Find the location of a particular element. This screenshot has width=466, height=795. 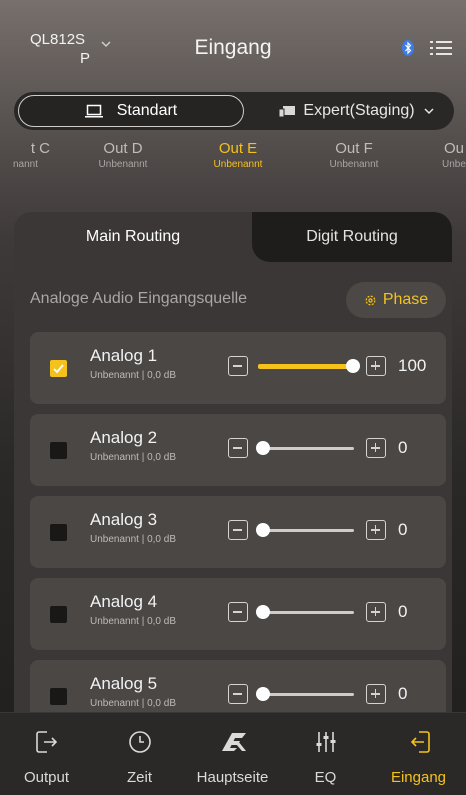

input-row: Analog 4 Unbenannt | 0,0 dB 0 is located at coordinates (238, 614).